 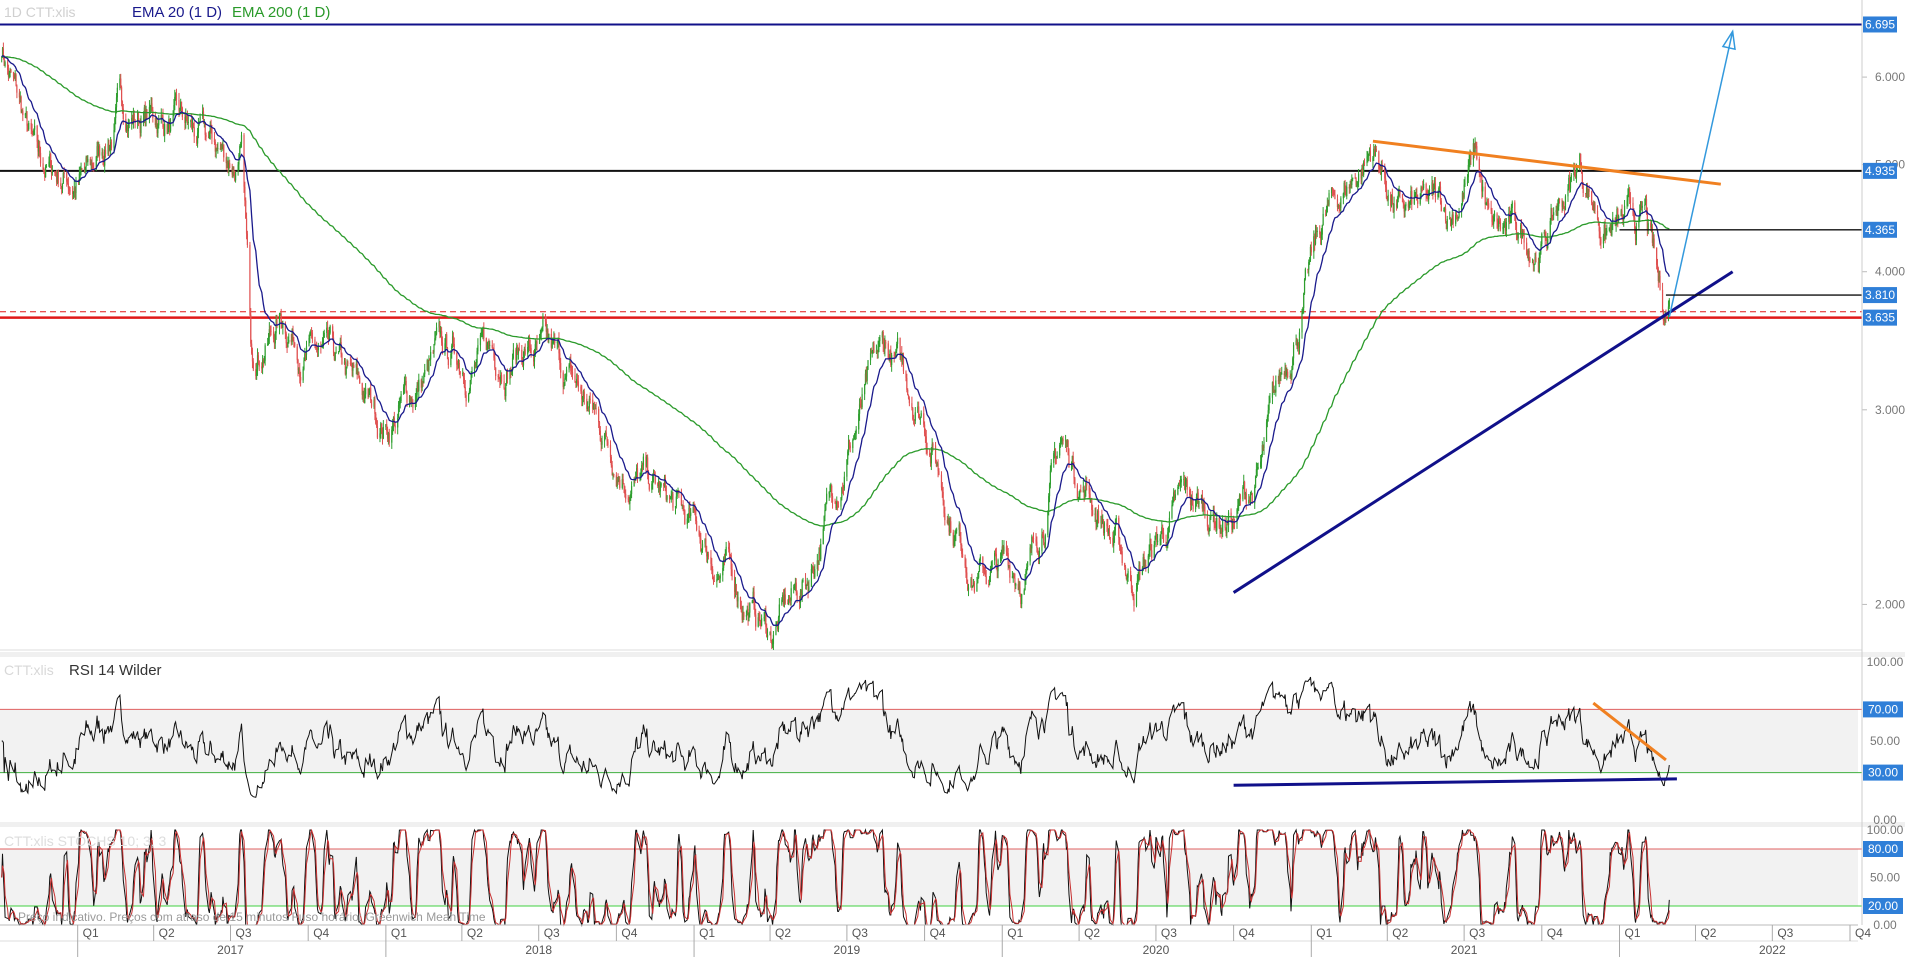 I want to click on rsi-rising-trendline, so click(x=1455, y=782).